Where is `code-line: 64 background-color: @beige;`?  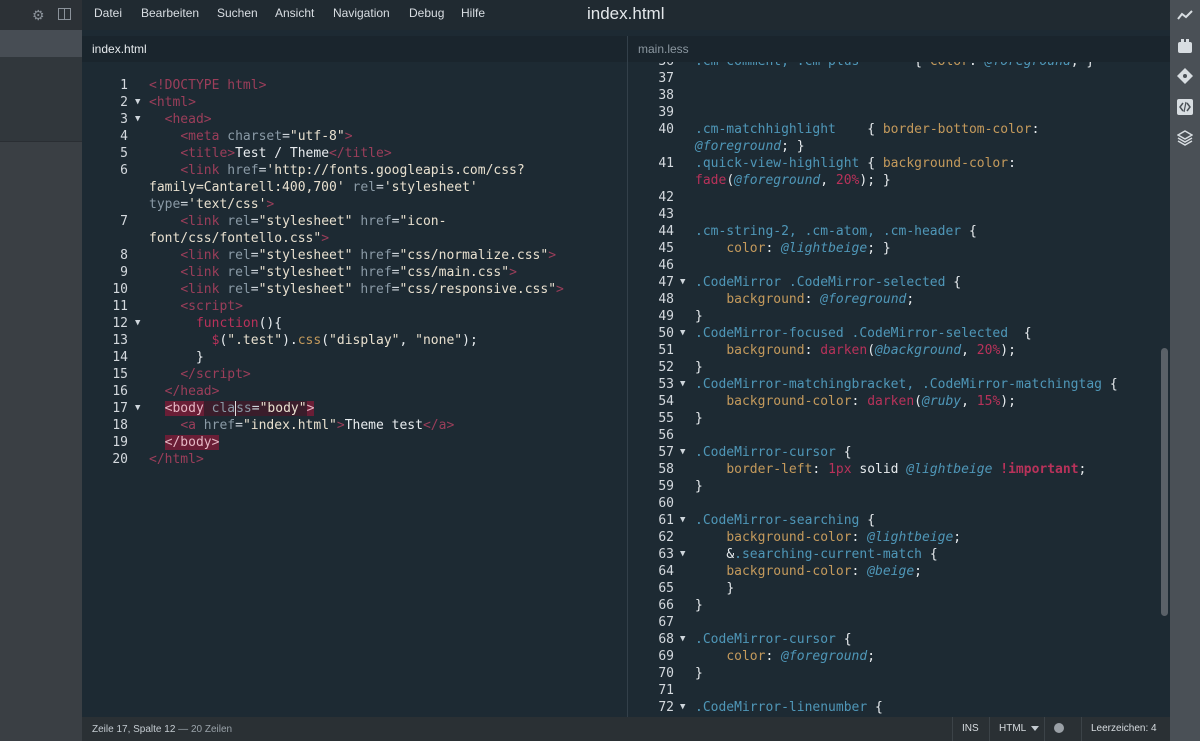
code-line: 64 background-color: @beige; is located at coordinates (899, 571).